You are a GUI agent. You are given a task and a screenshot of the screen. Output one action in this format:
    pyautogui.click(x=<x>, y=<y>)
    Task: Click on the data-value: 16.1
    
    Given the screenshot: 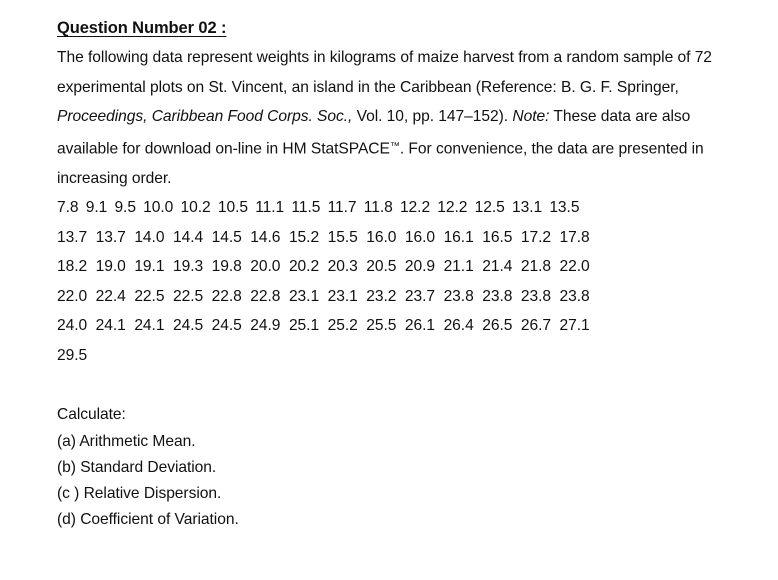 What is the action you would take?
    pyautogui.click(x=458, y=237)
    